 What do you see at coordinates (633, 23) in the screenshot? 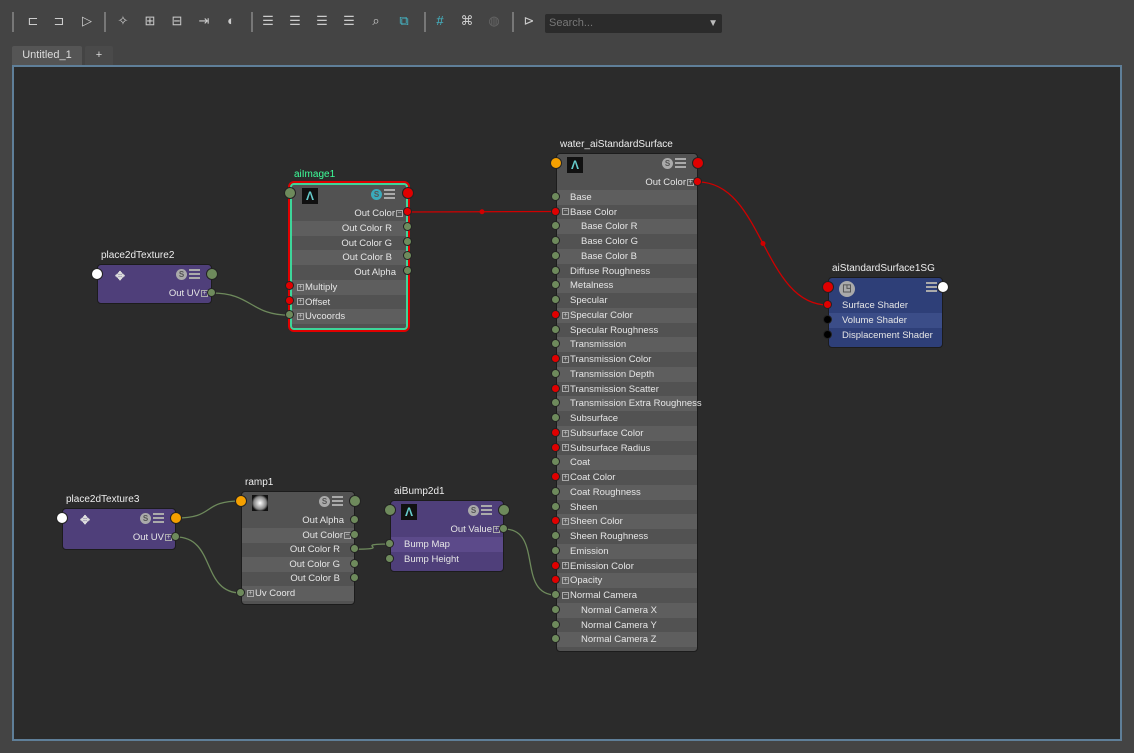
I see `search-input: Search... ▼` at bounding box center [633, 23].